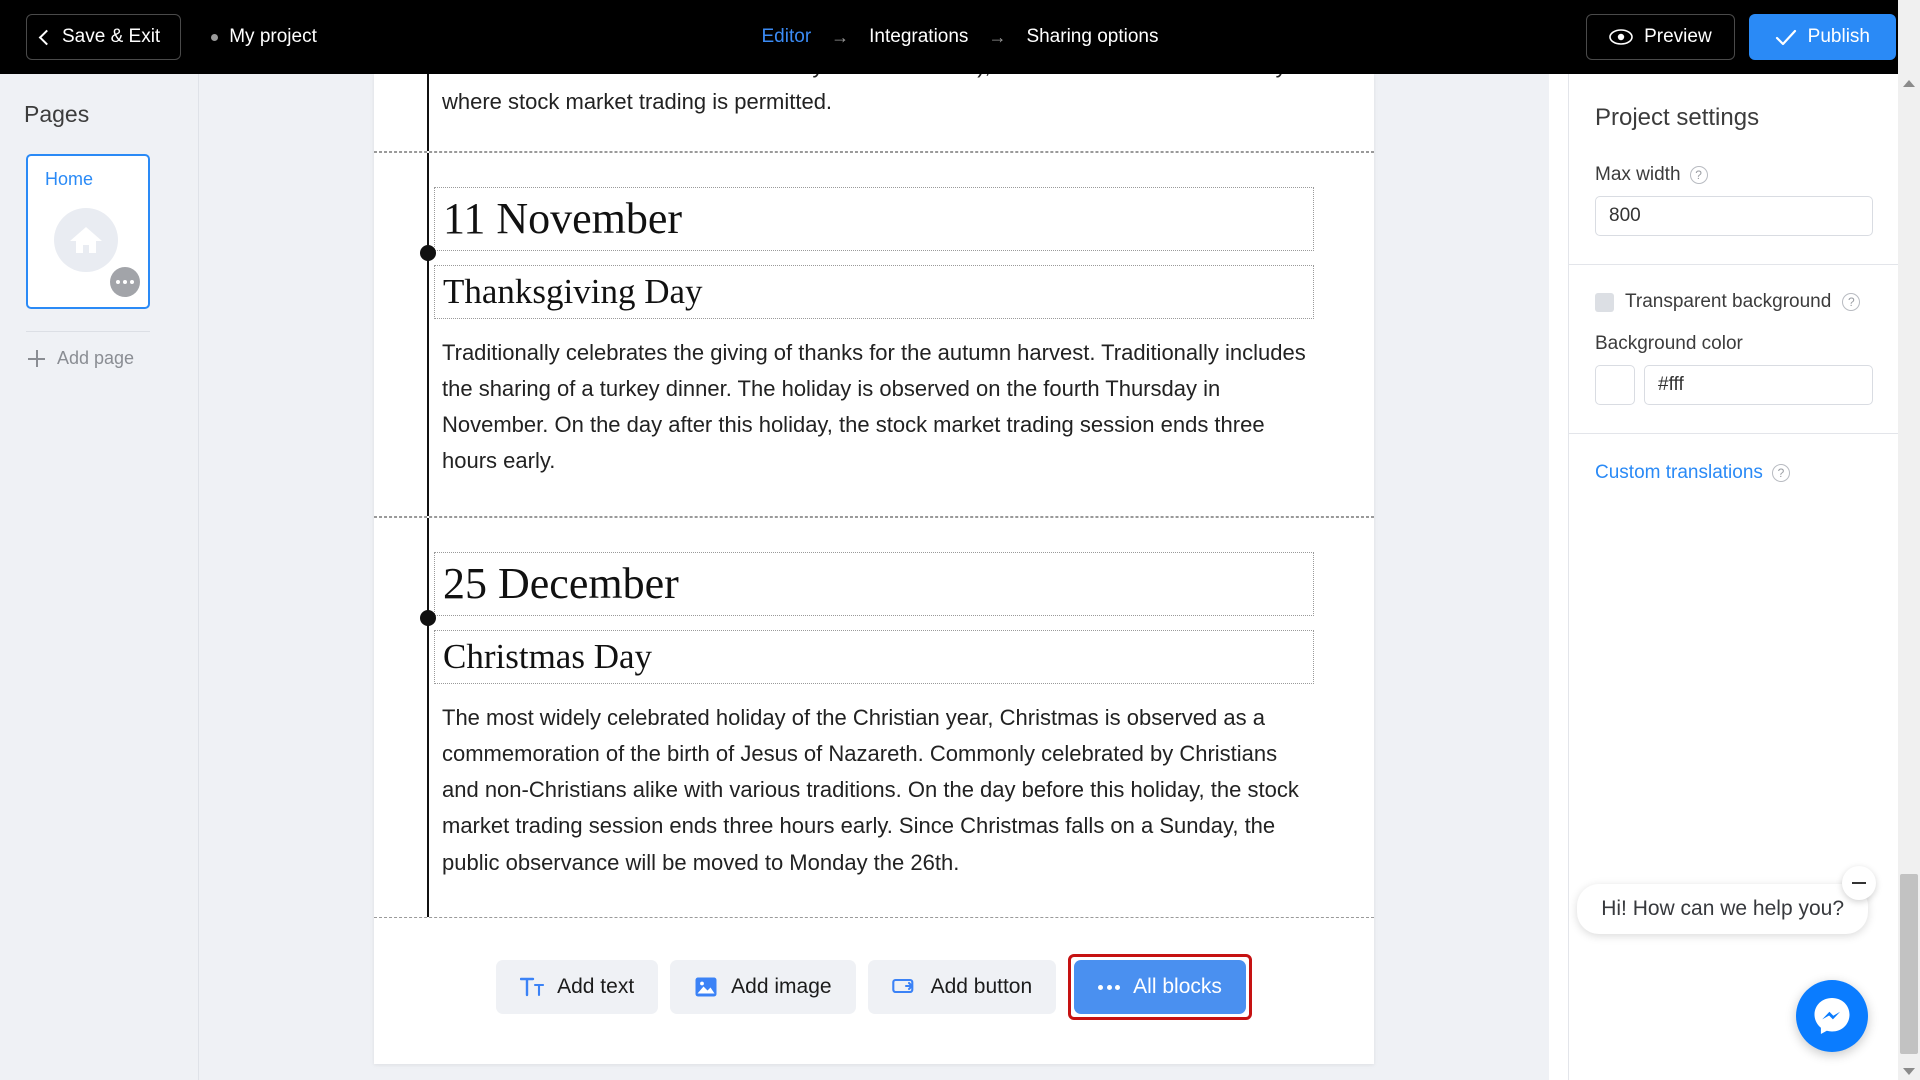  I want to click on page-options-button, so click(125, 282).